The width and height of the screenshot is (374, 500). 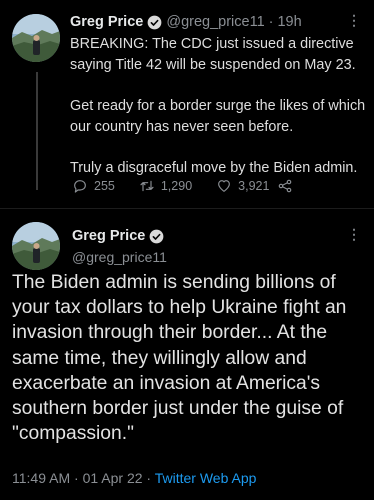 What do you see at coordinates (37, 131) in the screenshot?
I see `thread-line` at bounding box center [37, 131].